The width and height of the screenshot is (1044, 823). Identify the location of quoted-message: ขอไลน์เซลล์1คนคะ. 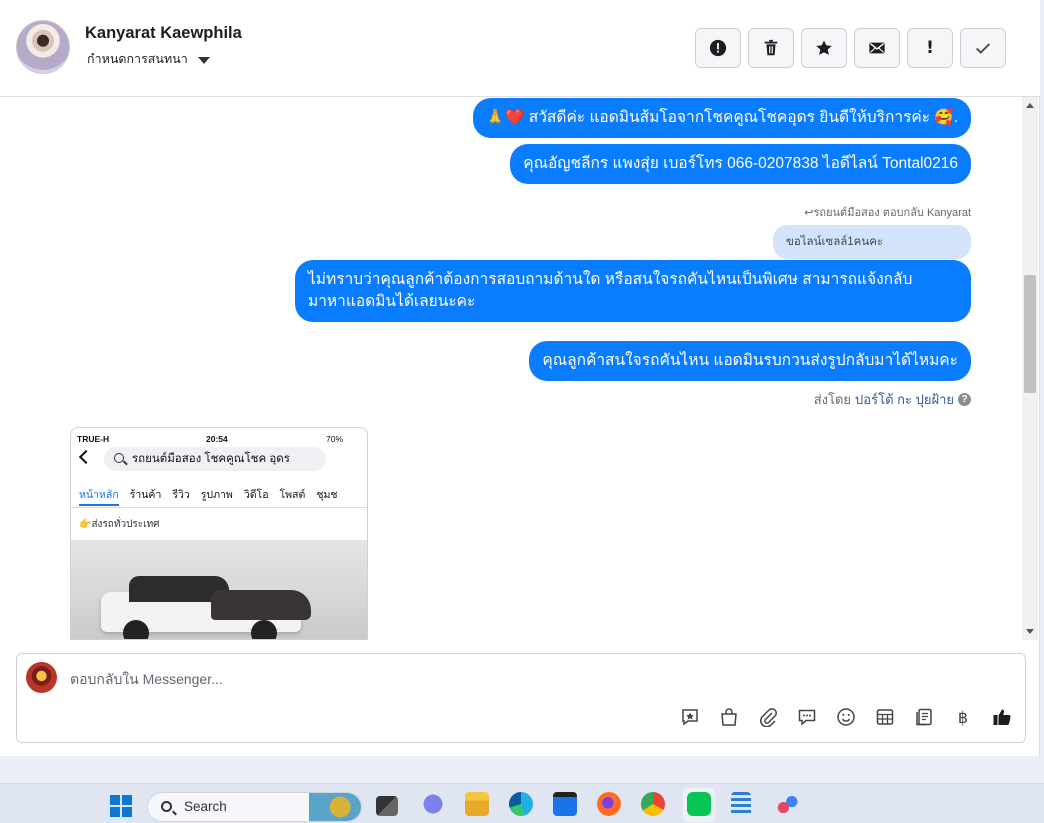
(872, 242).